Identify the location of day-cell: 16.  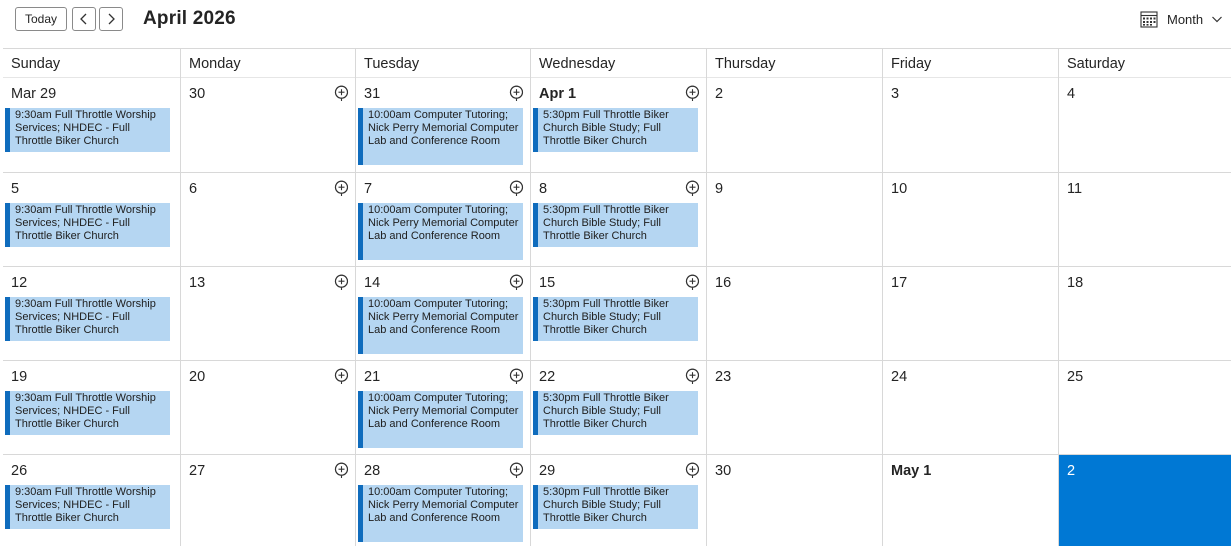
(794, 313).